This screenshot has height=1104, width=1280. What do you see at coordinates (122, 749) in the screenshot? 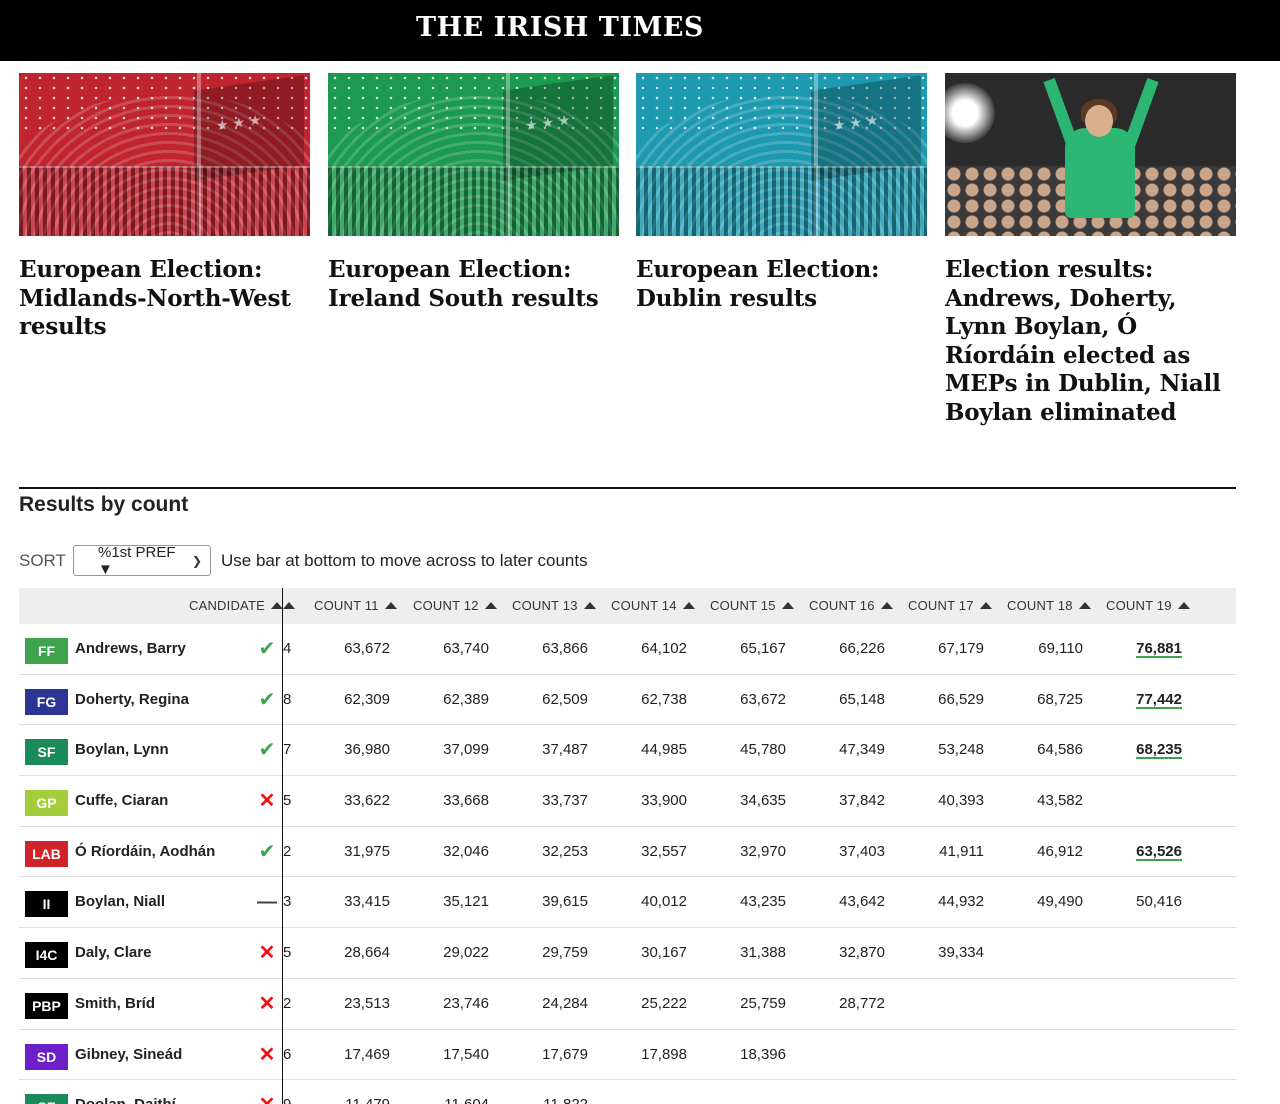
I see `candidate-name: Boylan, Lynn` at bounding box center [122, 749].